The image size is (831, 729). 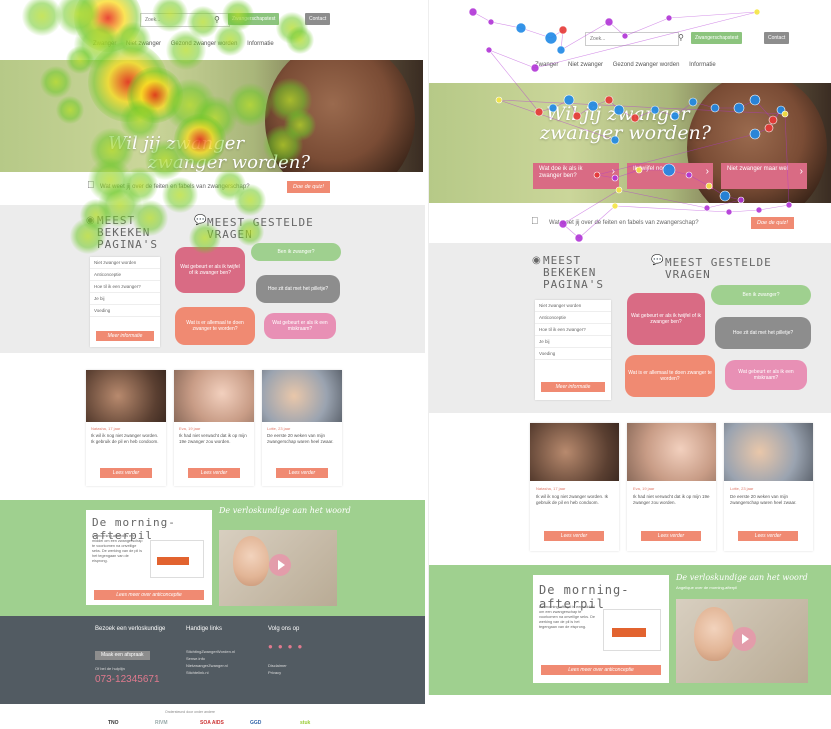 What do you see at coordinates (274, 673) in the screenshot?
I see `footer-link-privacy: Privacy` at bounding box center [274, 673].